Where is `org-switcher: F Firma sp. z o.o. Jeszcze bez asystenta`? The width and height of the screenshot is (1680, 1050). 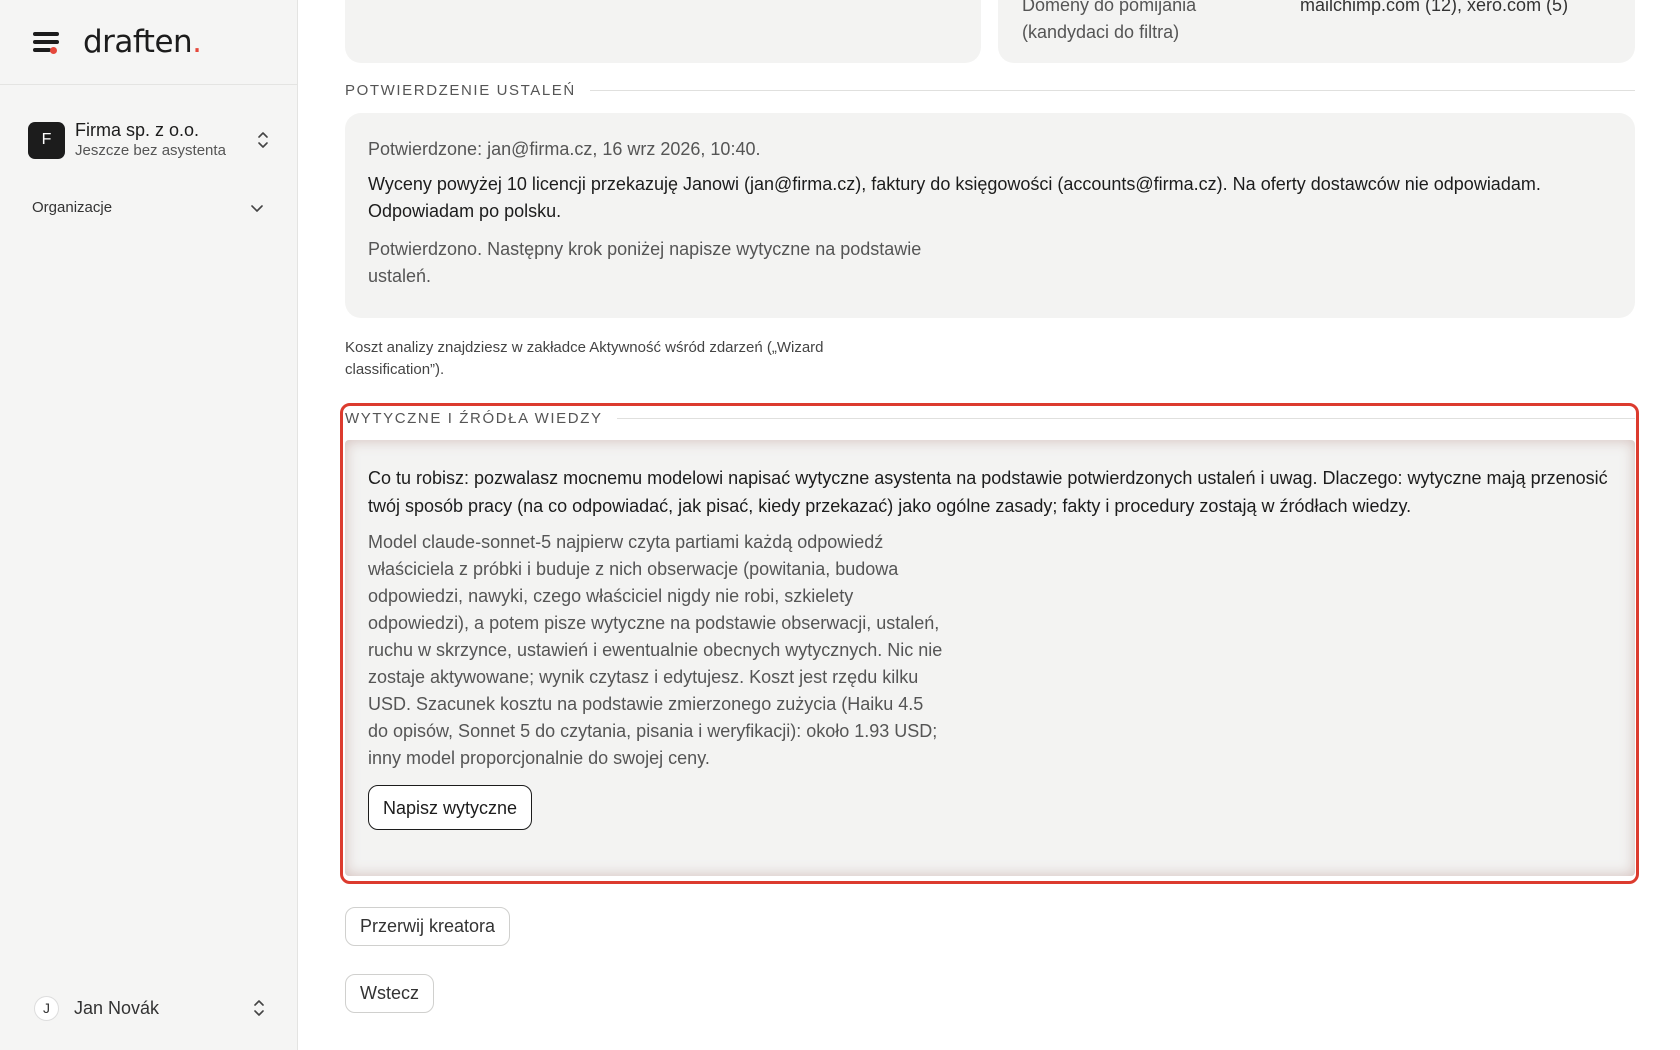
org-switcher: F Firma sp. z o.o. Jeszcze bez asystenta is located at coordinates (149, 140).